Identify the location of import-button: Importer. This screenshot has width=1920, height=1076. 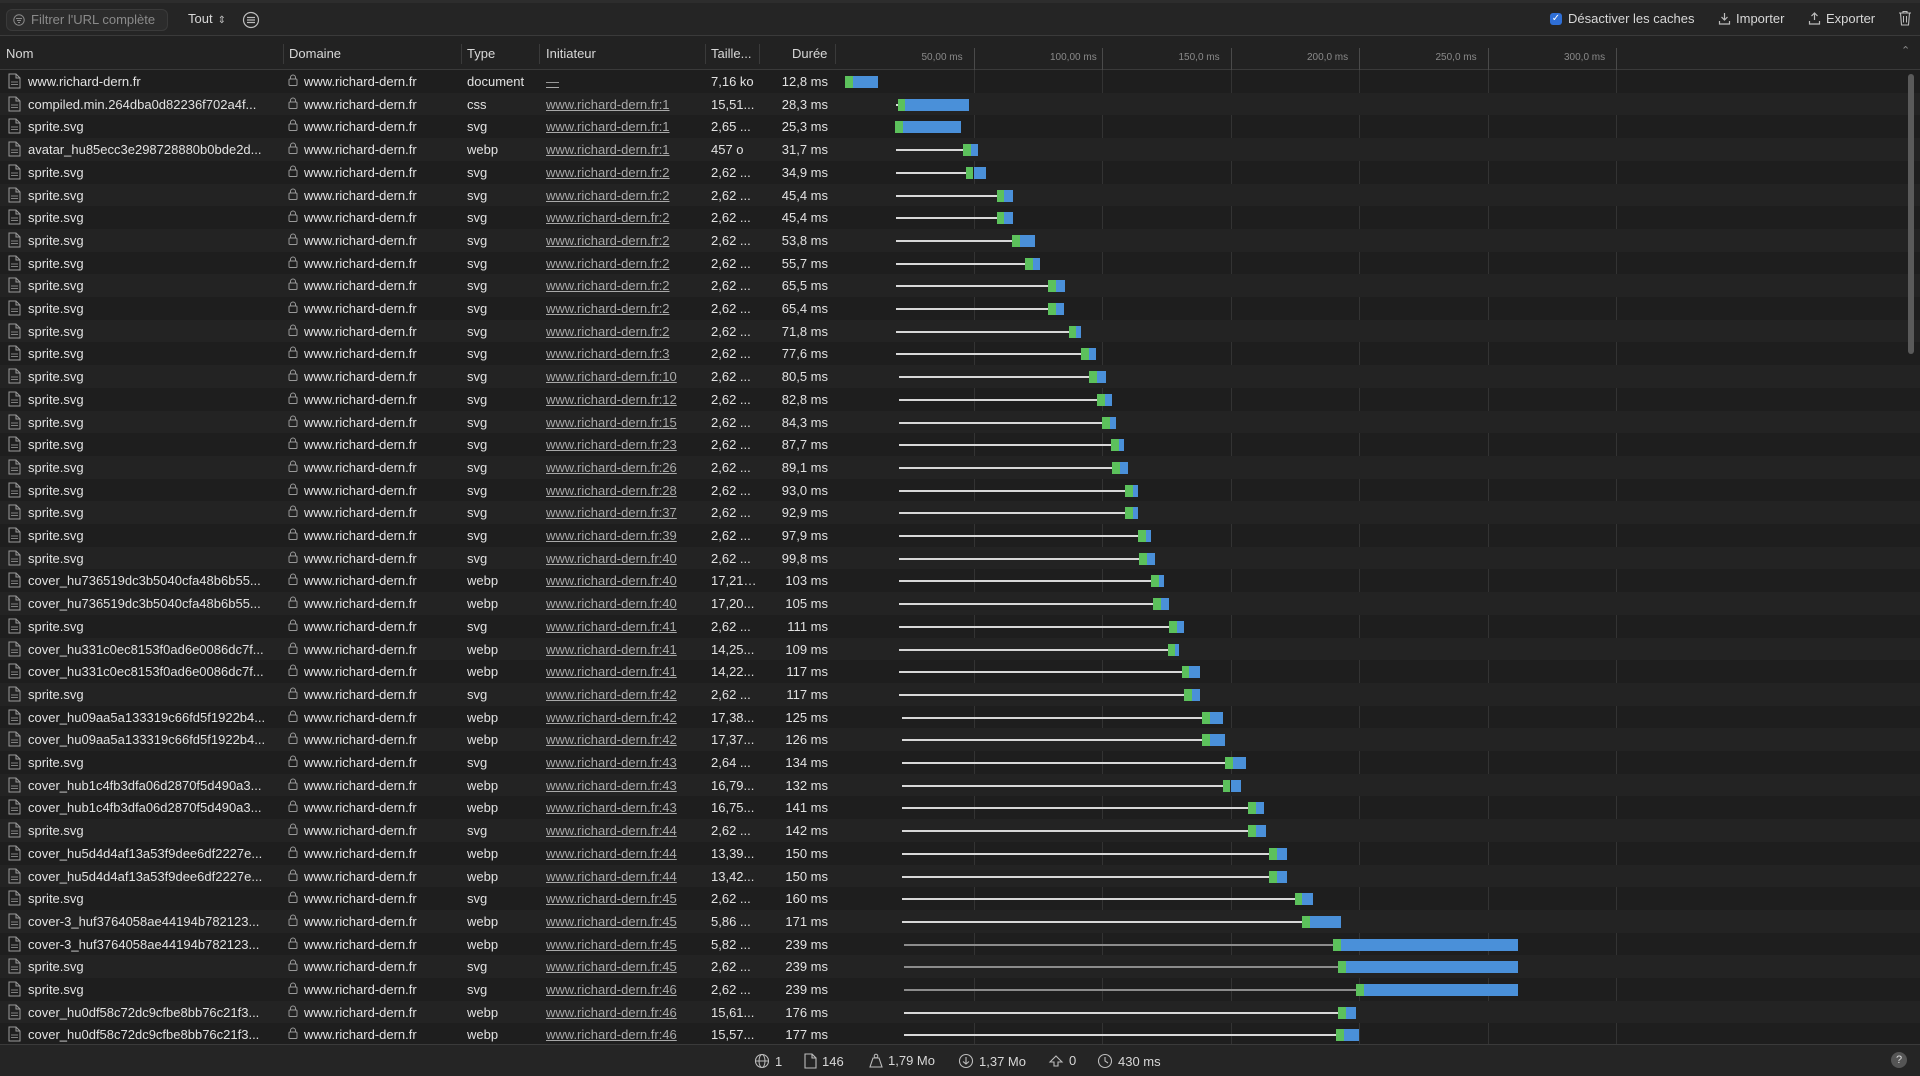
(1751, 18).